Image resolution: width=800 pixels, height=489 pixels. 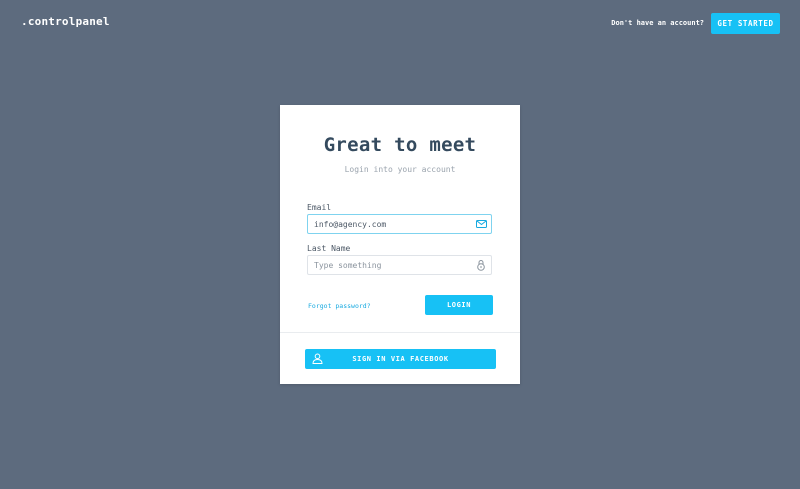 What do you see at coordinates (400, 169) in the screenshot?
I see `page-subtitle: Login into your account` at bounding box center [400, 169].